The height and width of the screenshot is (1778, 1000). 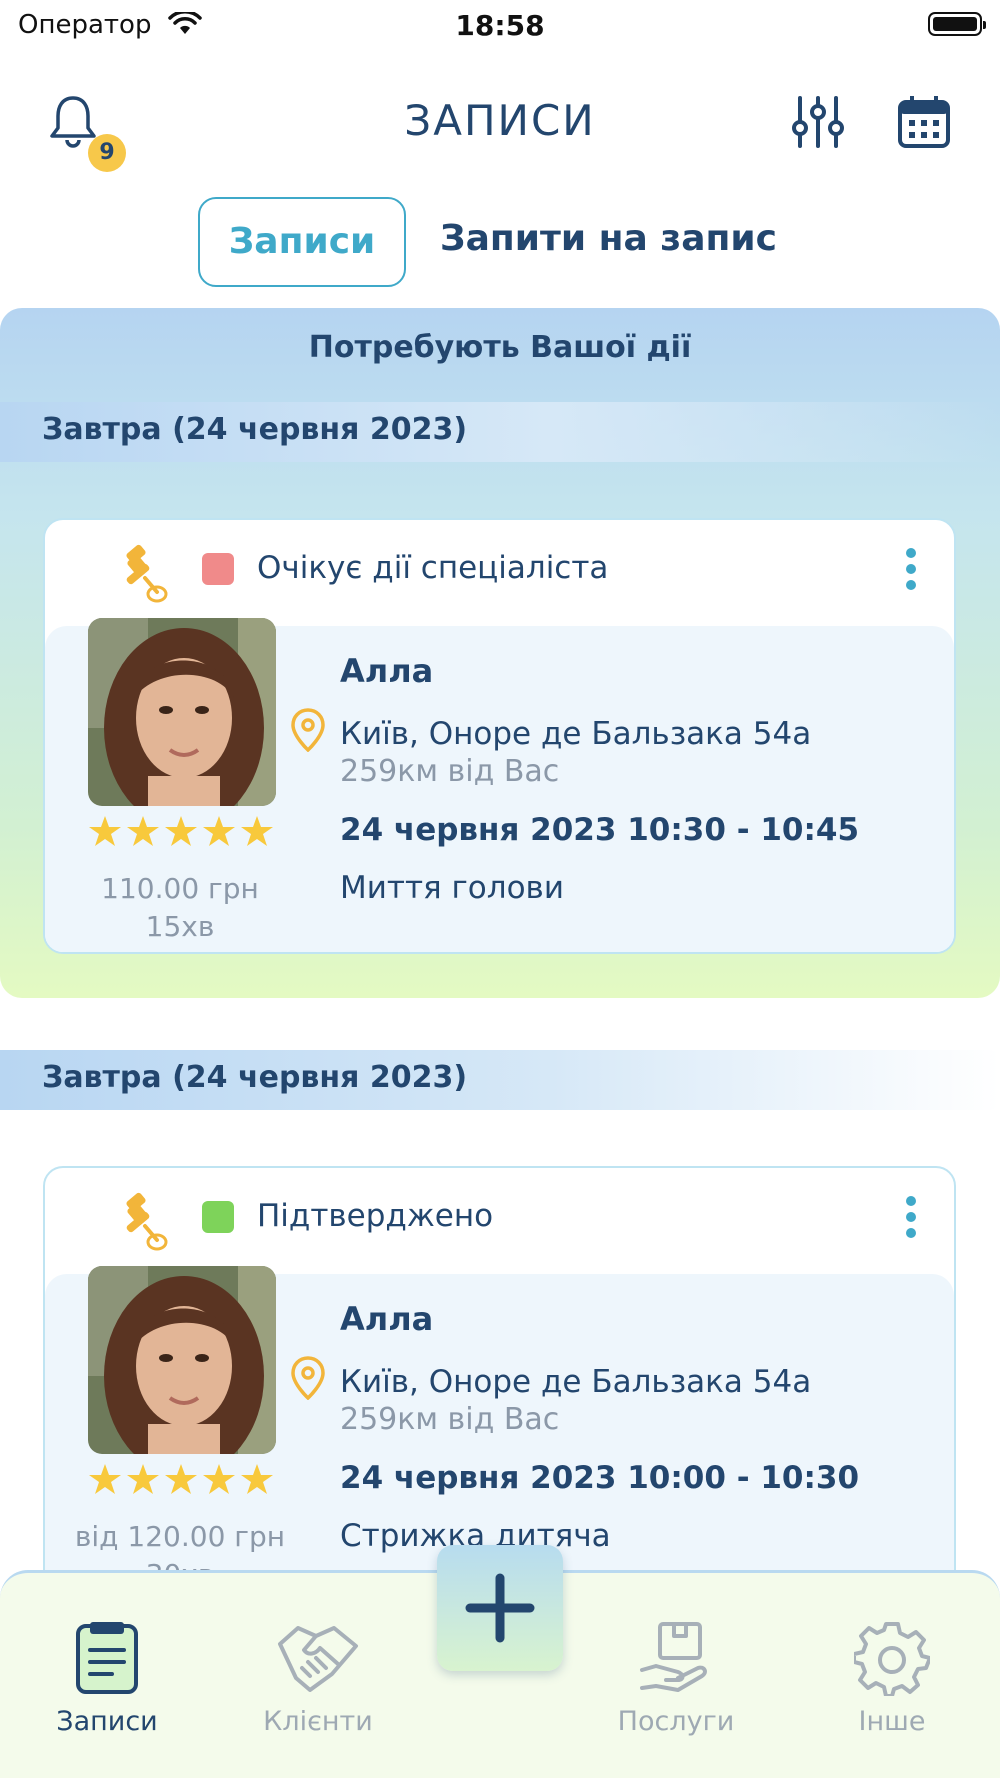 I want to click on service-name: Миття голови, so click(x=452, y=888).